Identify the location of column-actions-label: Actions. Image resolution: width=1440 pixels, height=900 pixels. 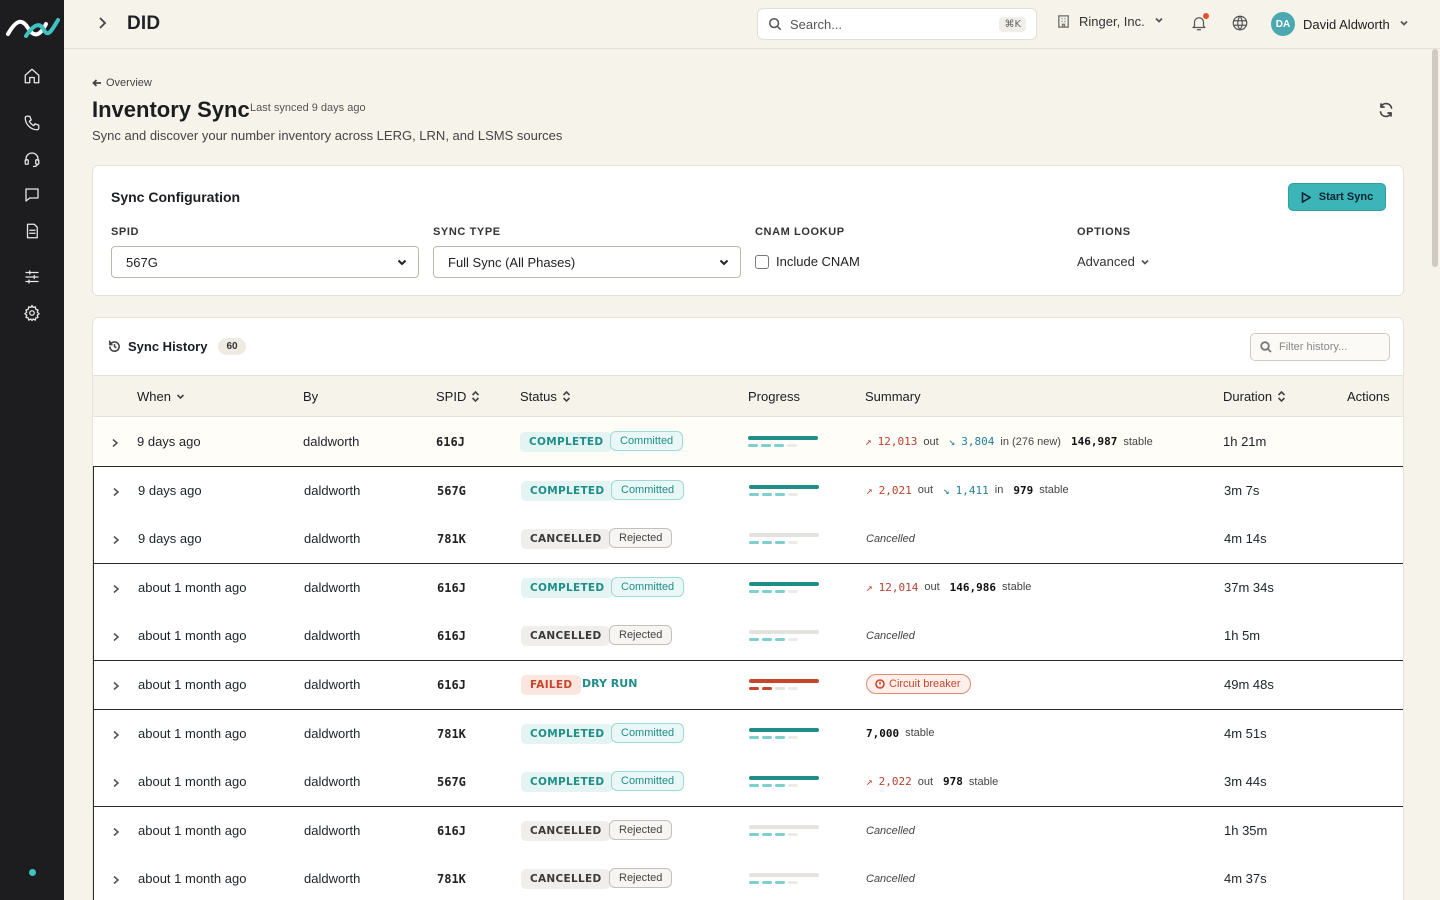
(1368, 396).